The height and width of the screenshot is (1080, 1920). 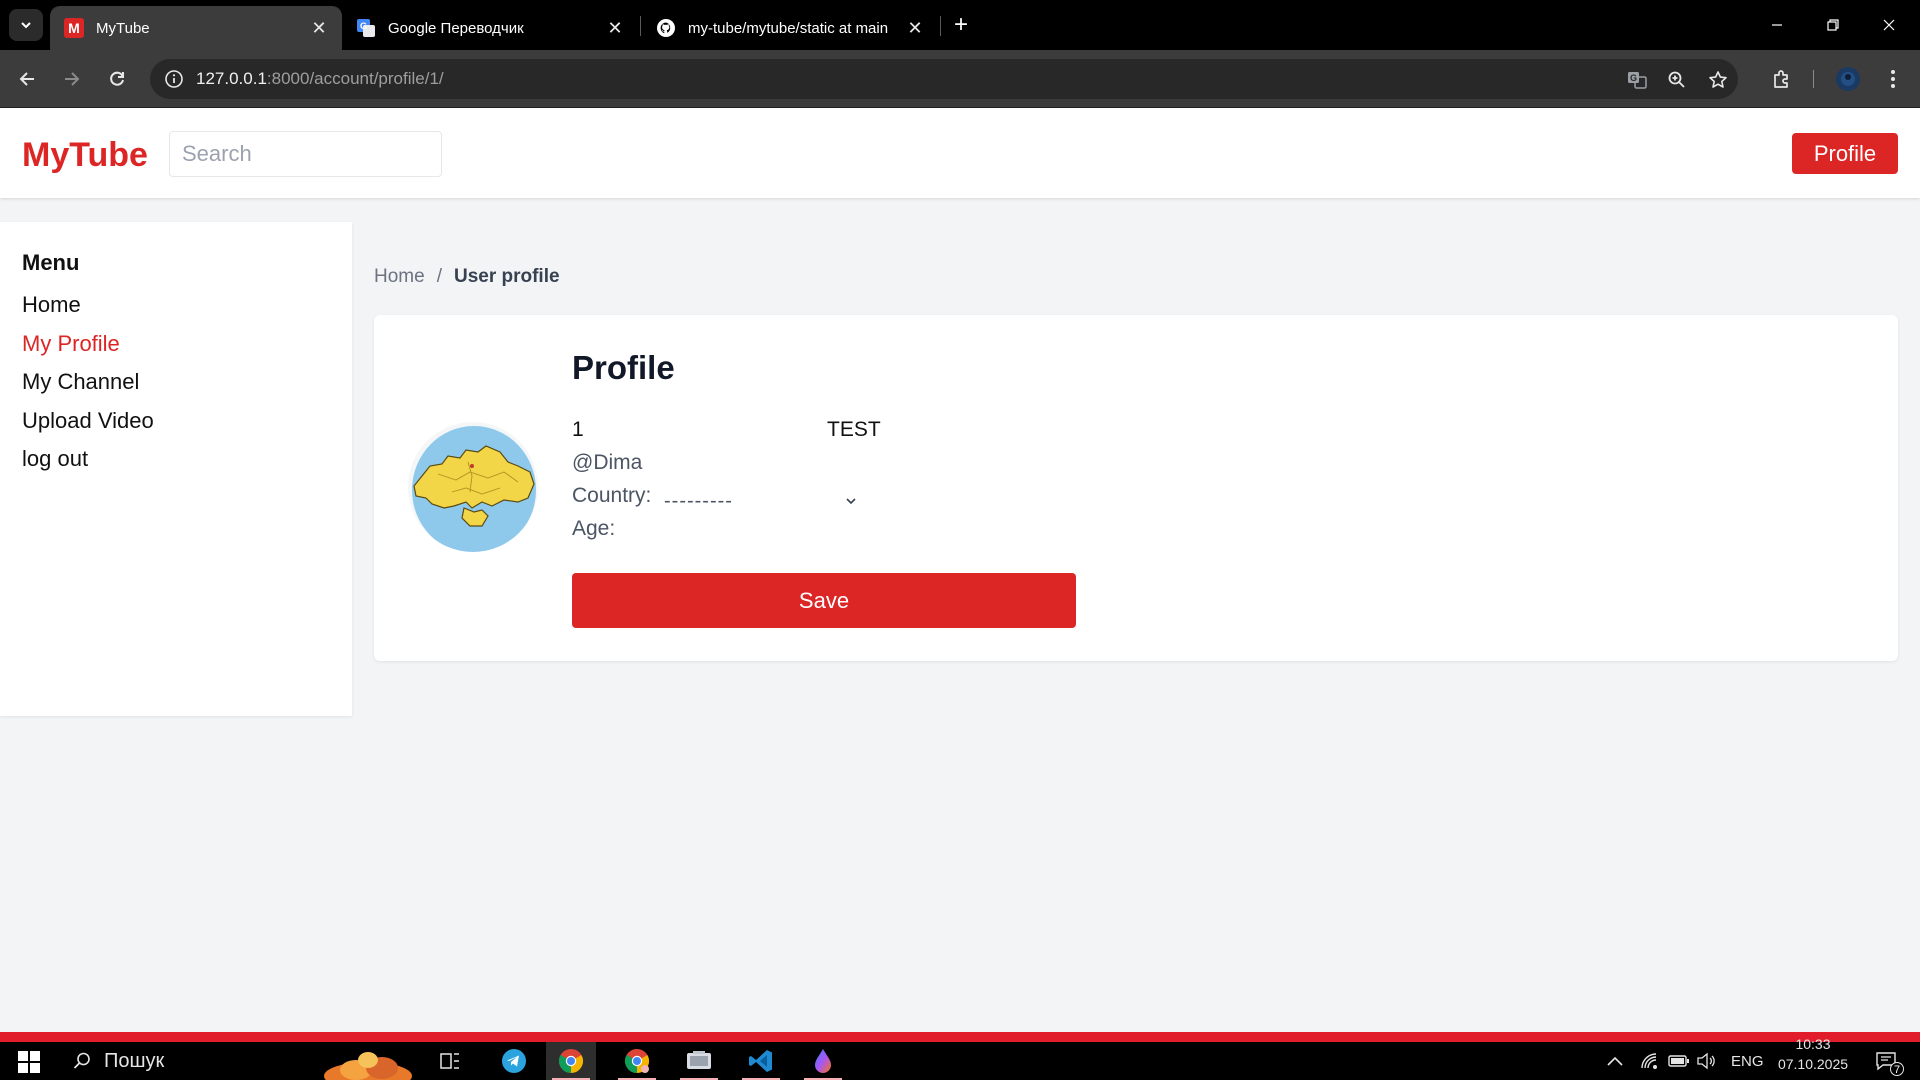 I want to click on toolbar-separator, so click(x=1813, y=79).